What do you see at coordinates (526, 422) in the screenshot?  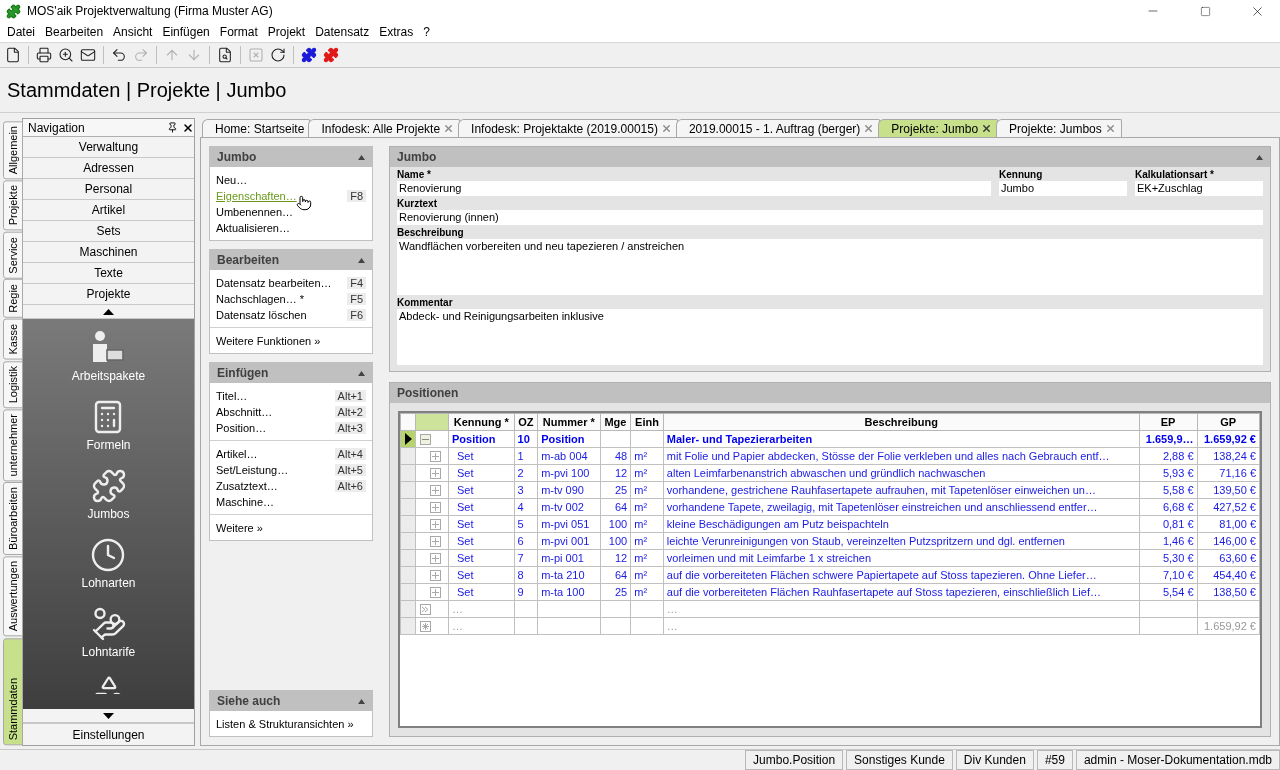 I see `column-header: OZ` at bounding box center [526, 422].